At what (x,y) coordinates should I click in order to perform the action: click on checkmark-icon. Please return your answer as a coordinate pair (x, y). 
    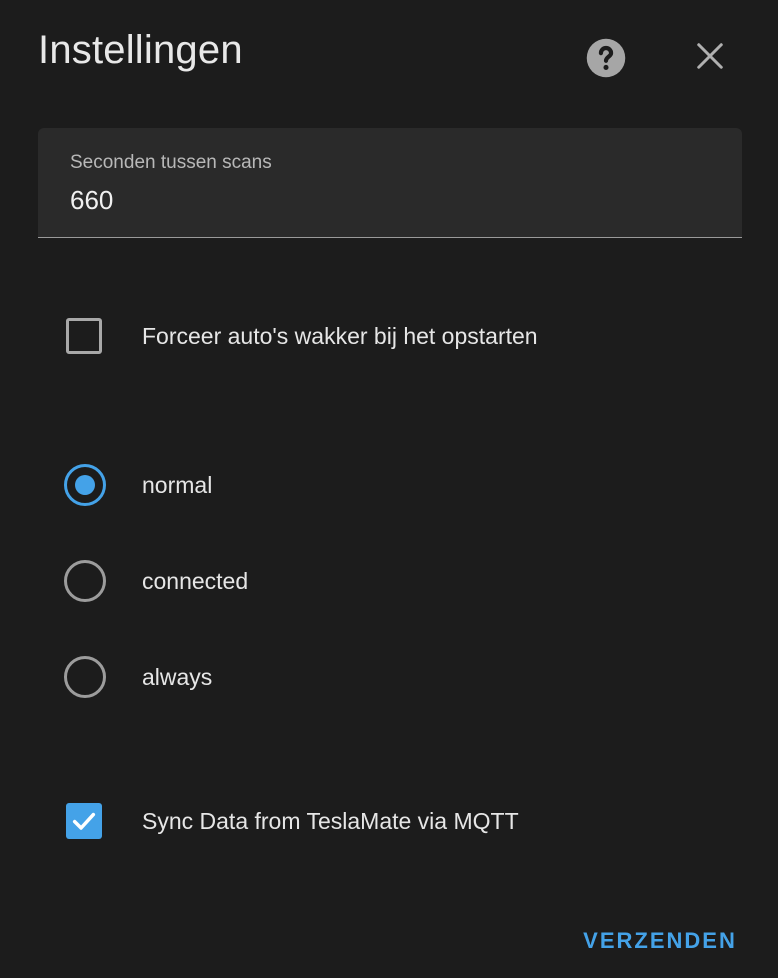
    Looking at the image, I should click on (84, 821).